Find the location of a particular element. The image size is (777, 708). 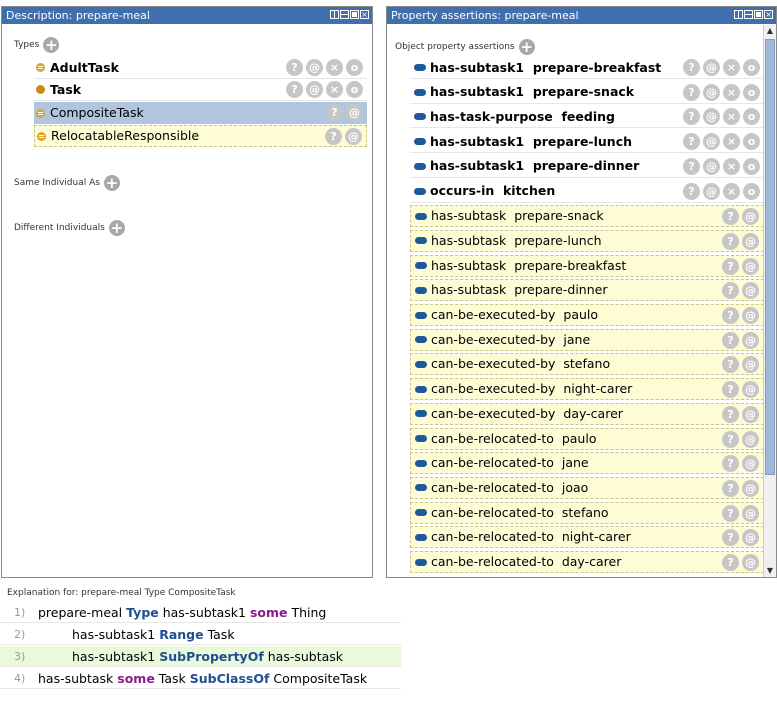

property-assertion-row: can-be-executed-by stefano? @ is located at coordinates (587, 364).